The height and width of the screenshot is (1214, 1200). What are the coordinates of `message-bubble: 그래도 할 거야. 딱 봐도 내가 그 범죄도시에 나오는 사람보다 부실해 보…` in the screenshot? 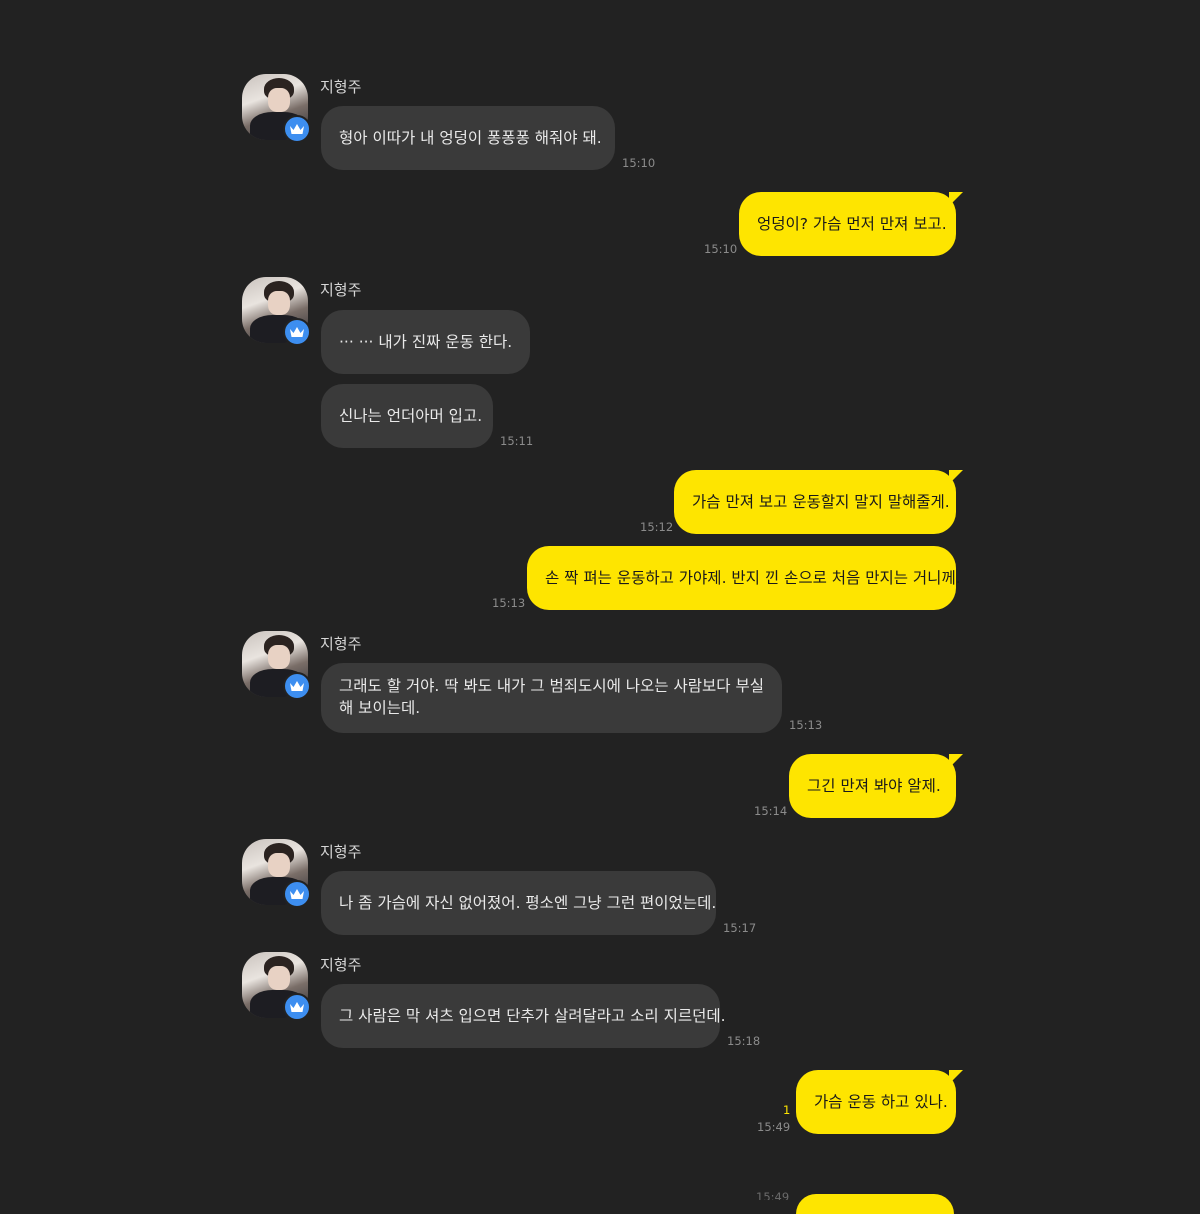 It's located at (551, 698).